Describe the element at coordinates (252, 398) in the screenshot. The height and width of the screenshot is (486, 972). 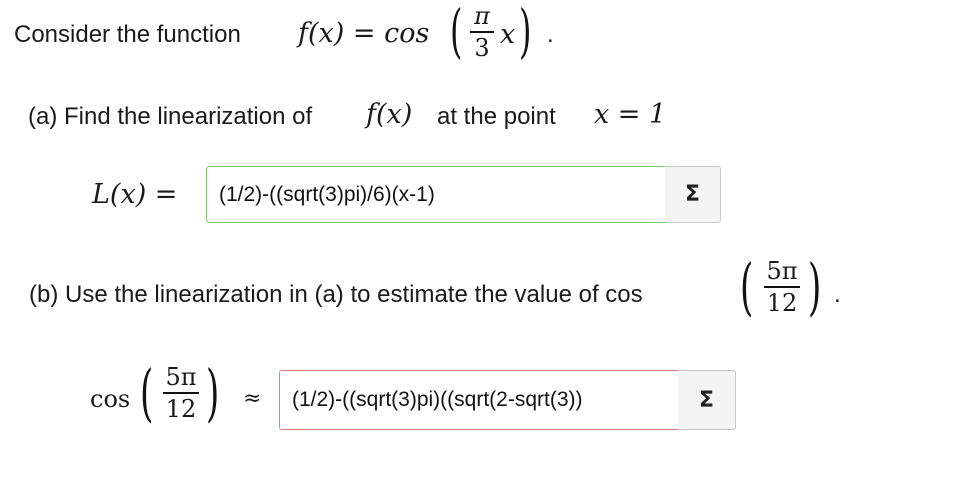
I see `approx-symbol: ≈` at that location.